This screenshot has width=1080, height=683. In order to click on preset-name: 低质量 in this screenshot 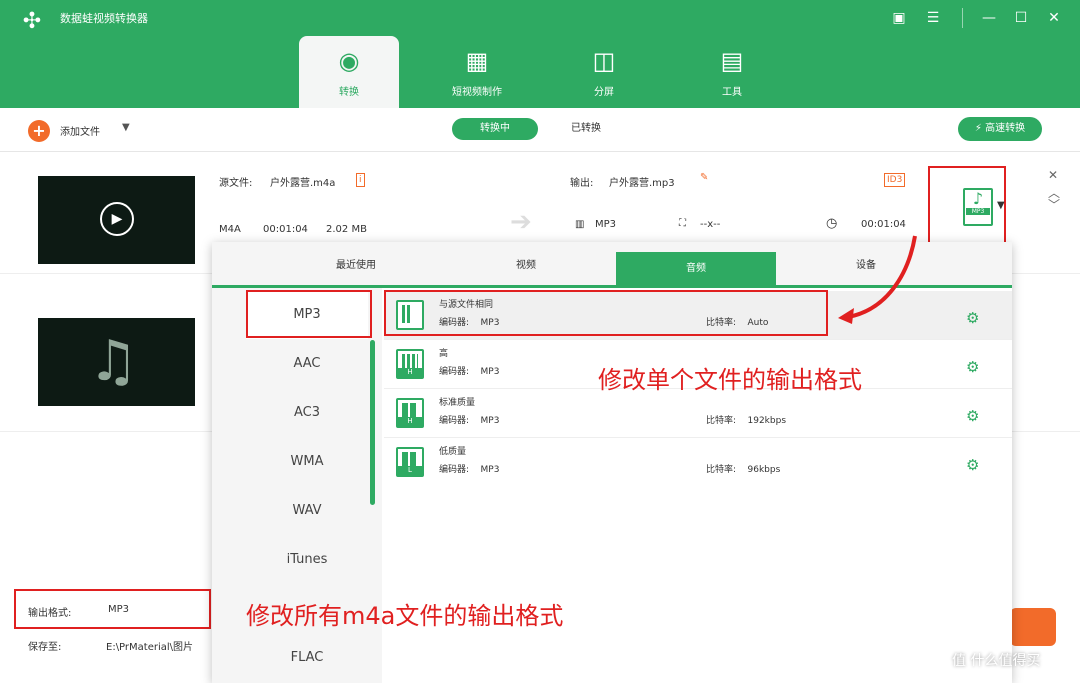, I will do `click(453, 452)`.